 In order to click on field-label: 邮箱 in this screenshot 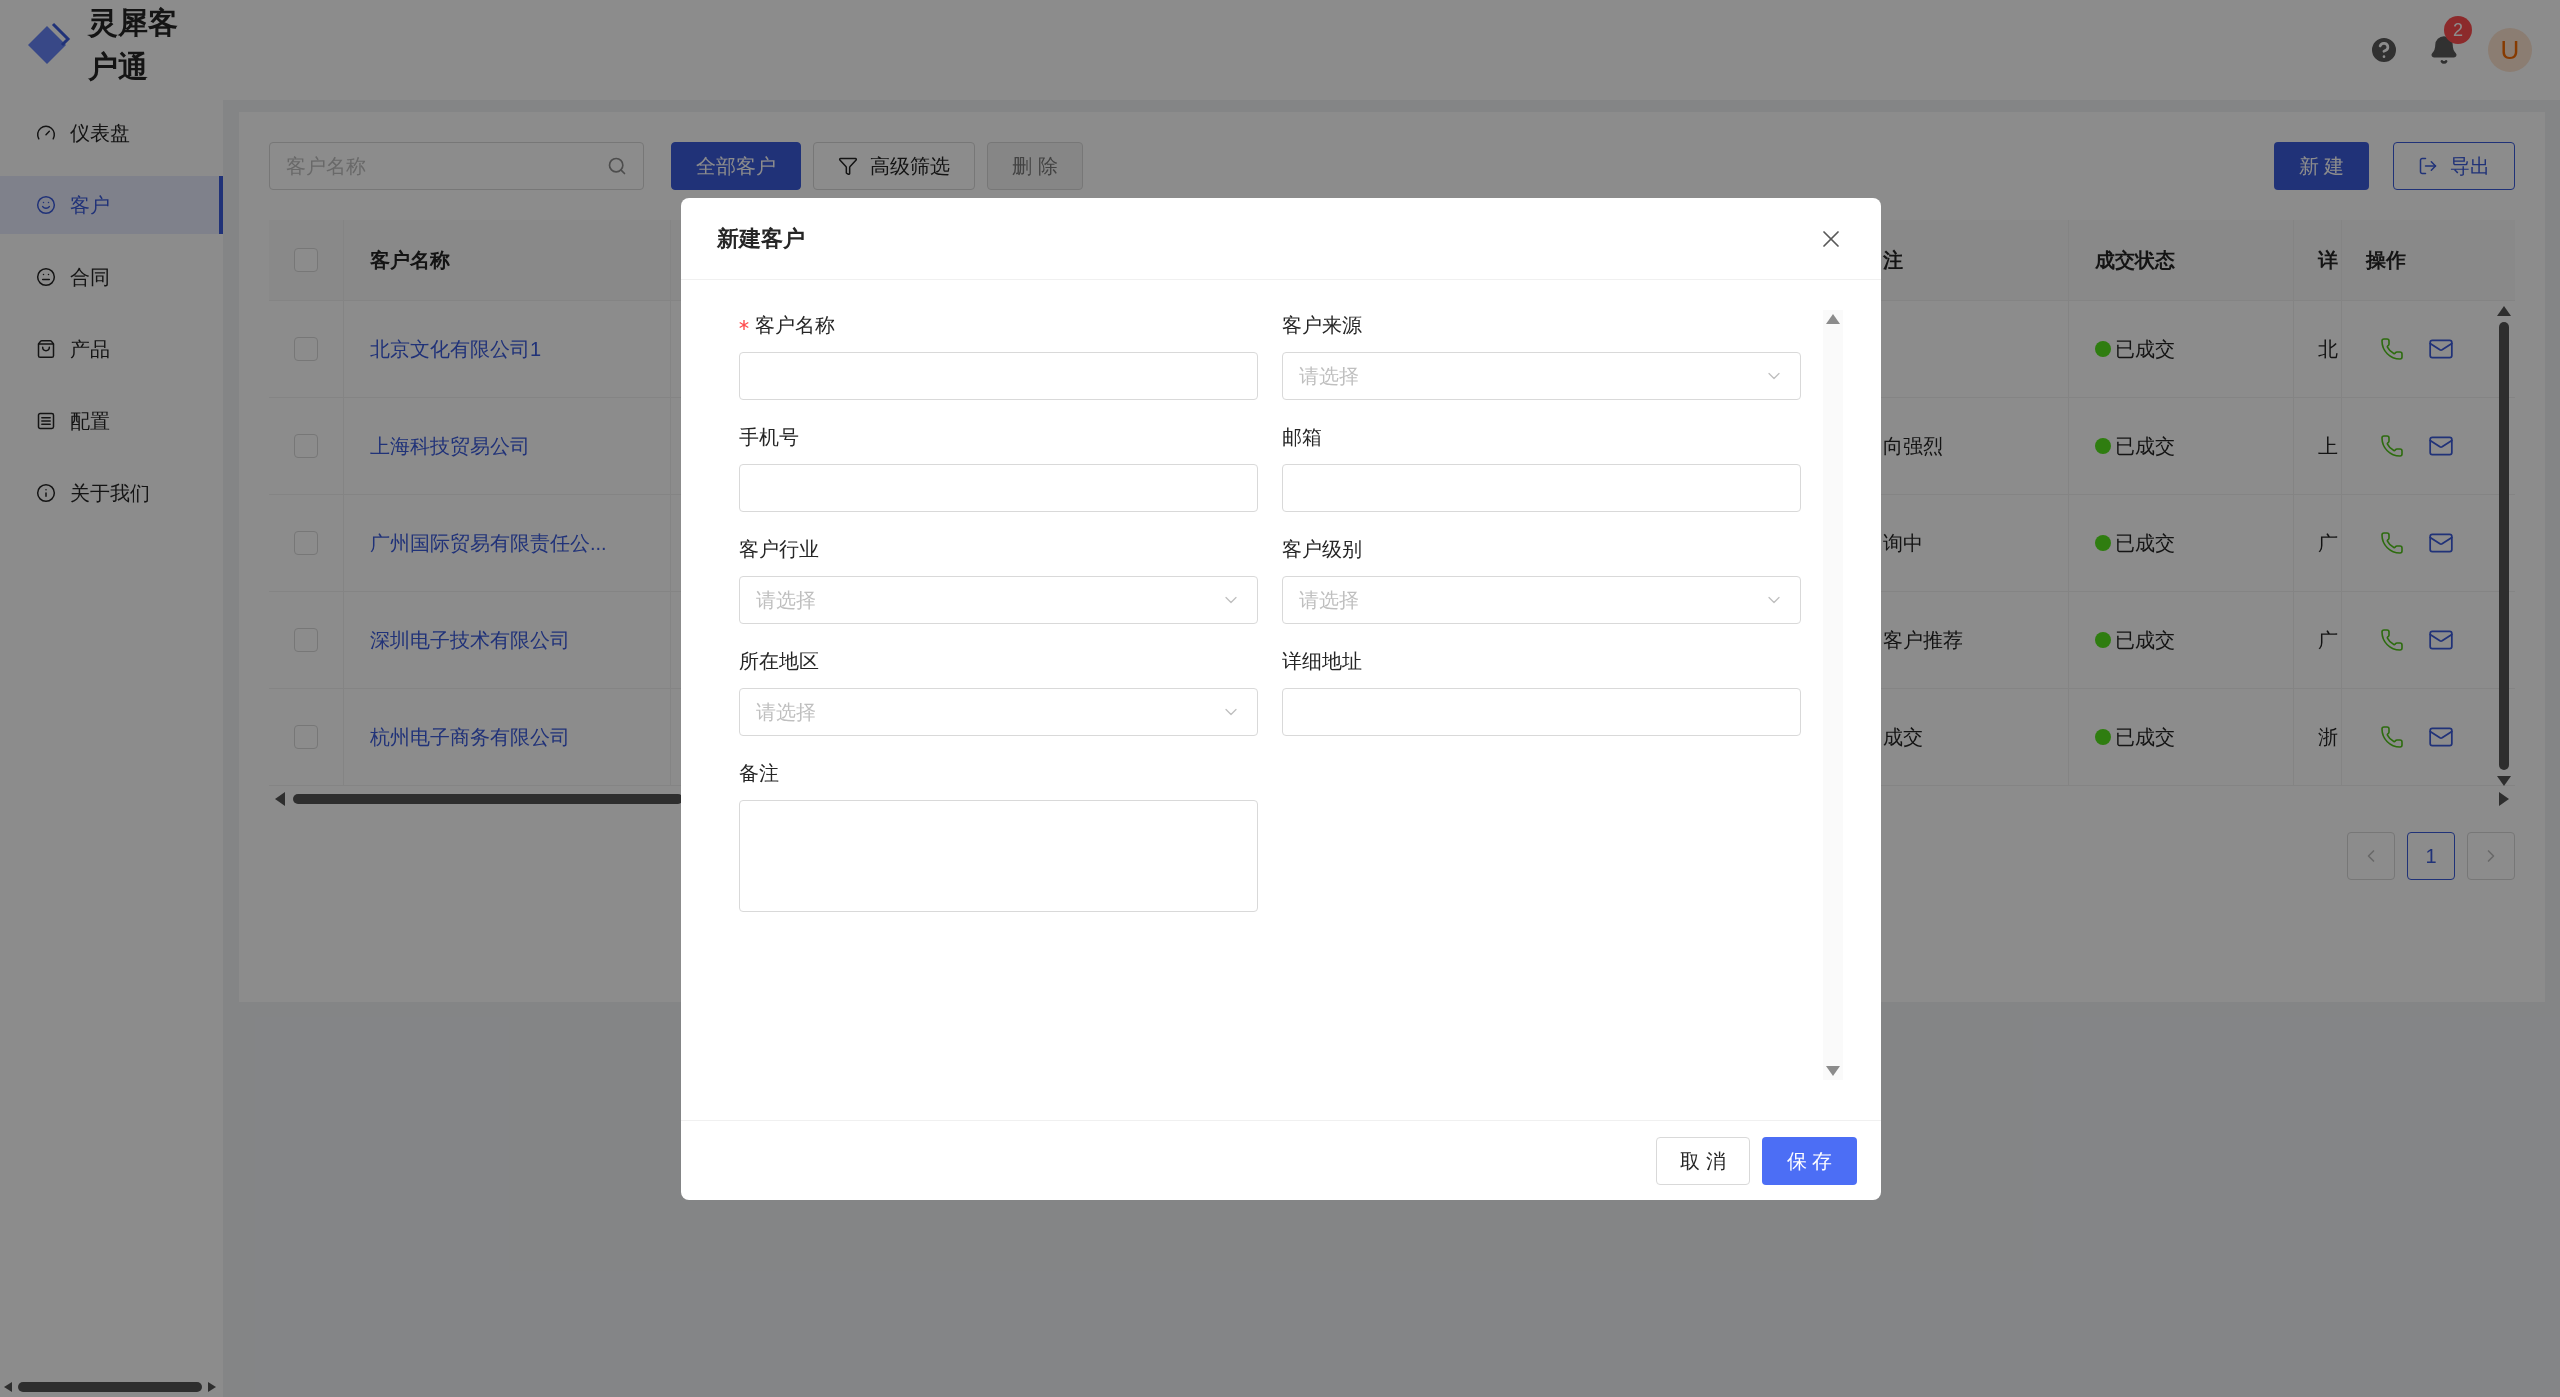, I will do `click(1302, 437)`.